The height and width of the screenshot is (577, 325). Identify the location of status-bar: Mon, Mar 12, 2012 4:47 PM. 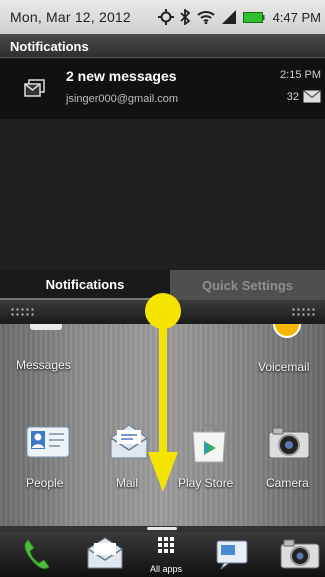
(162, 17).